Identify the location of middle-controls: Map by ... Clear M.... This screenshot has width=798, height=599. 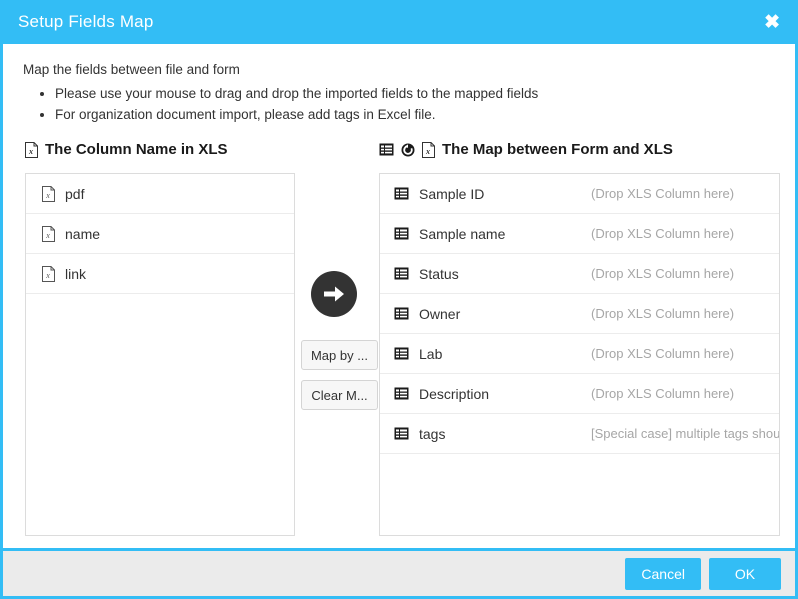
(337, 354).